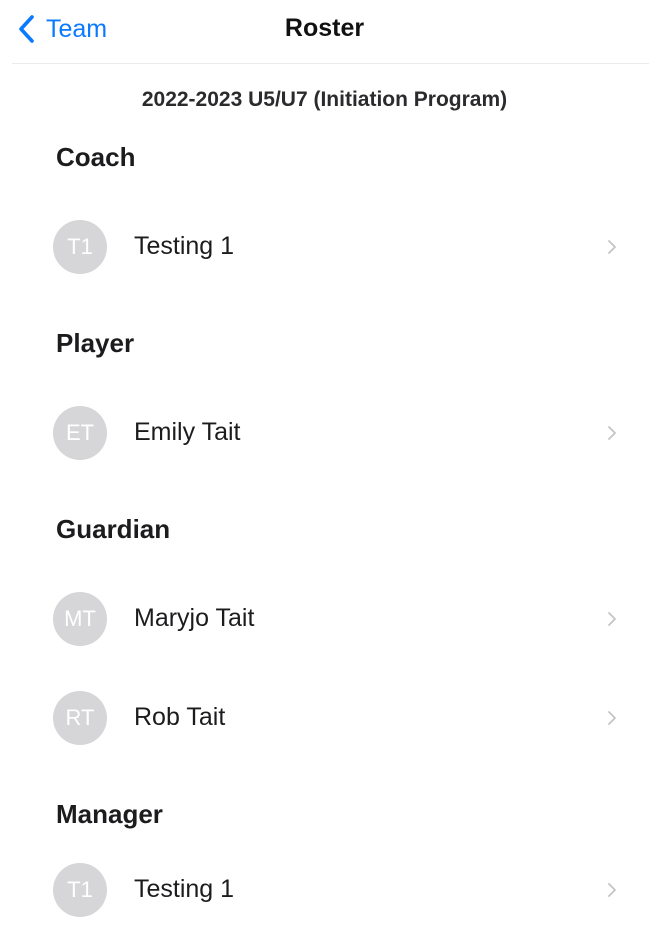 The height and width of the screenshot is (927, 649). What do you see at coordinates (187, 432) in the screenshot?
I see `member-name: Emily Tait` at bounding box center [187, 432].